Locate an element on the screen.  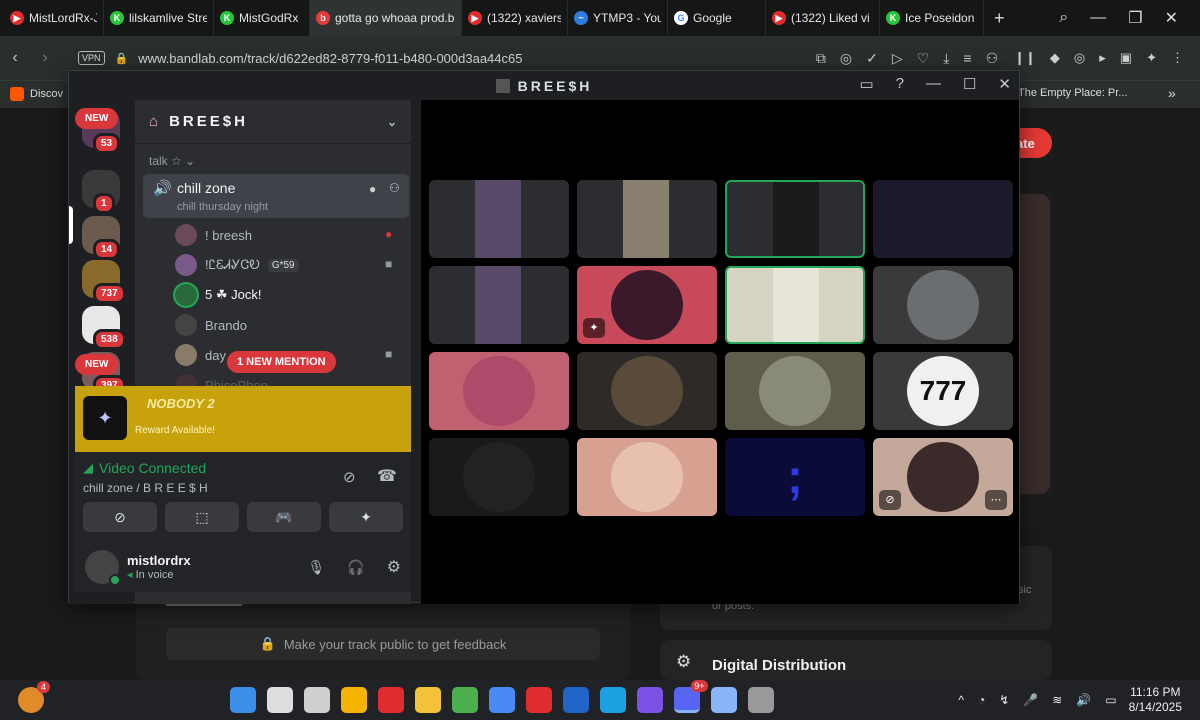
camera-icon: ◎ is located at coordinates (846, 58).